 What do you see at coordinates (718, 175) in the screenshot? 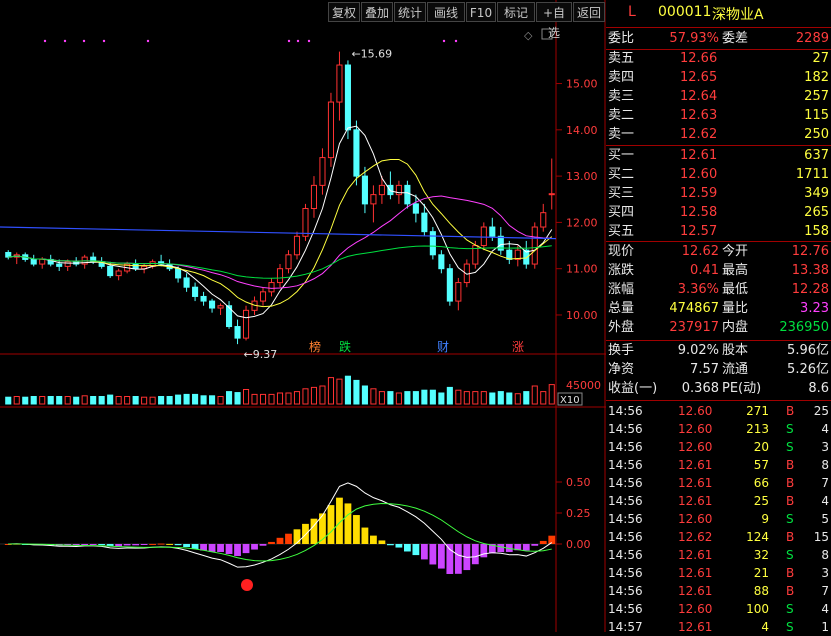
I see `bid-row: 买二 12.60 1711` at bounding box center [718, 175].